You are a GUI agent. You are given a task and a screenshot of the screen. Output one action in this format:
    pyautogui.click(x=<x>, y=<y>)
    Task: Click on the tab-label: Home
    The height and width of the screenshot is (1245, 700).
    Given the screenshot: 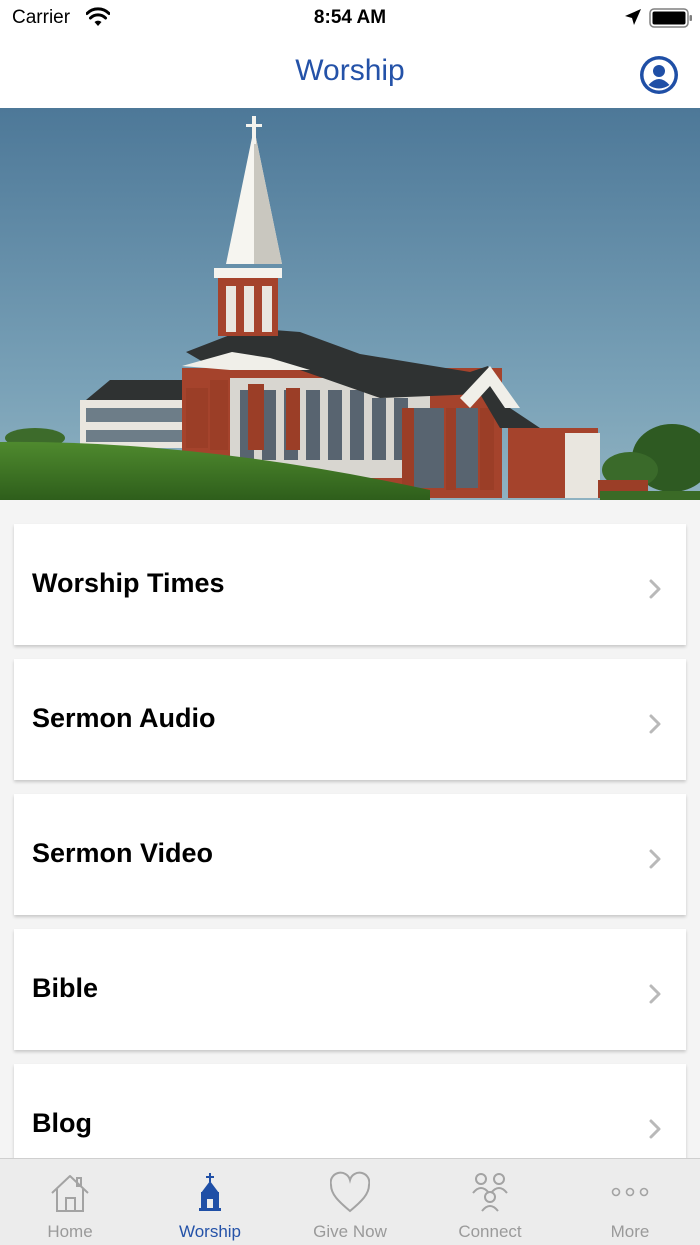 What is the action you would take?
    pyautogui.click(x=70, y=1231)
    